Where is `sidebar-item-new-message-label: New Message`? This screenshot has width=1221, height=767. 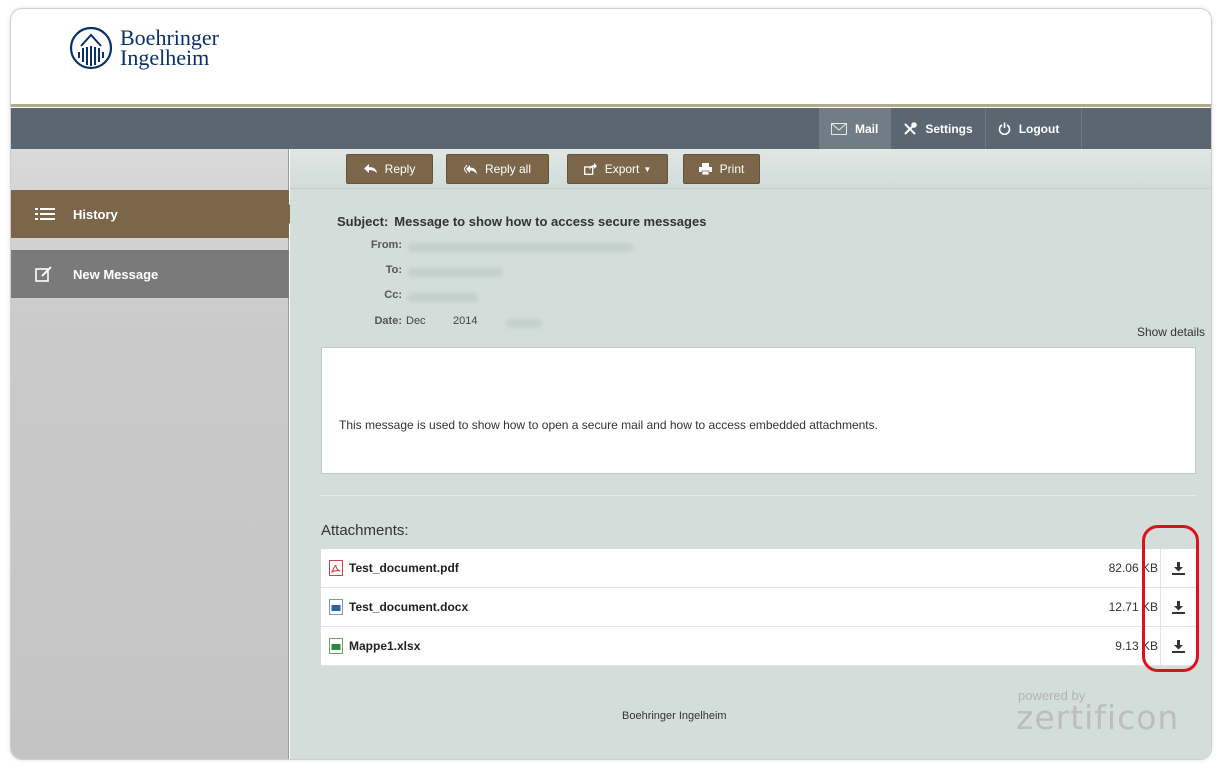
sidebar-item-new-message-label: New Message is located at coordinates (116, 274).